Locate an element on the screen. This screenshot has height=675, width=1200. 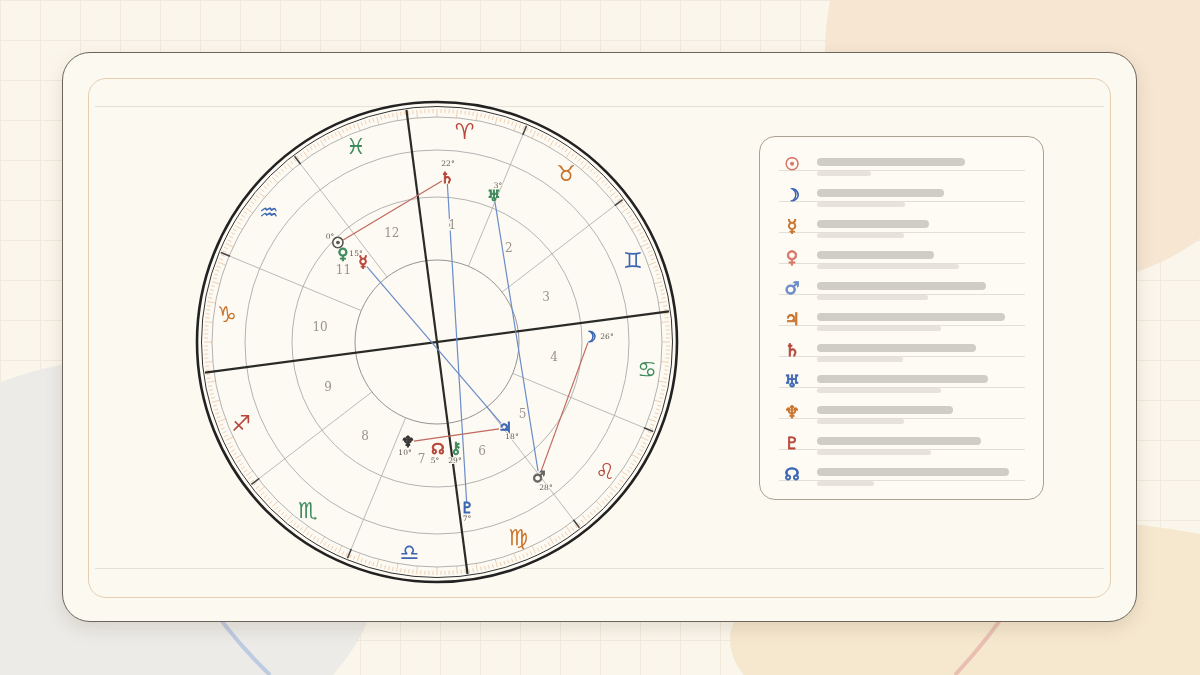
zodiac-sign: ♊ is located at coordinates (633, 261).